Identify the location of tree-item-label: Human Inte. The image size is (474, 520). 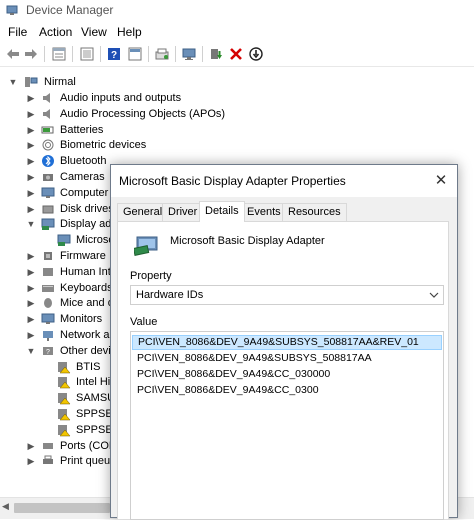
(88, 271).